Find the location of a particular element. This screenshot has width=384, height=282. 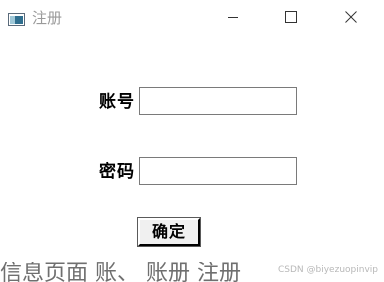

account-input is located at coordinates (218, 101).